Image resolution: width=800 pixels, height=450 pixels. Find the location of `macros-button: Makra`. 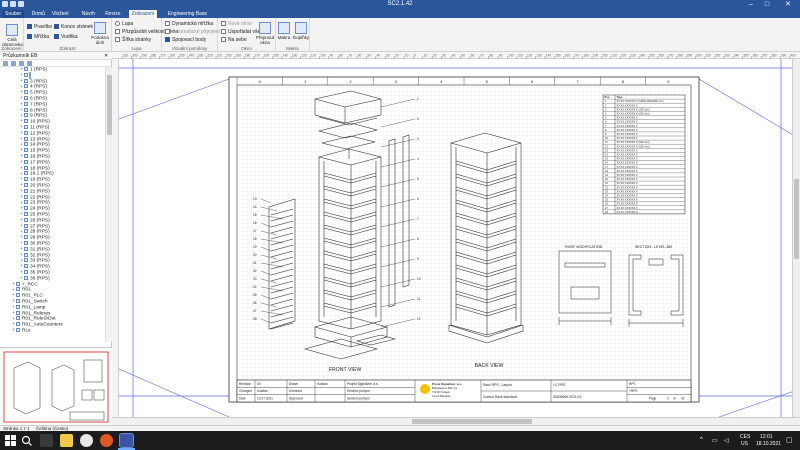

macros-button: Makra is located at coordinates (284, 30).